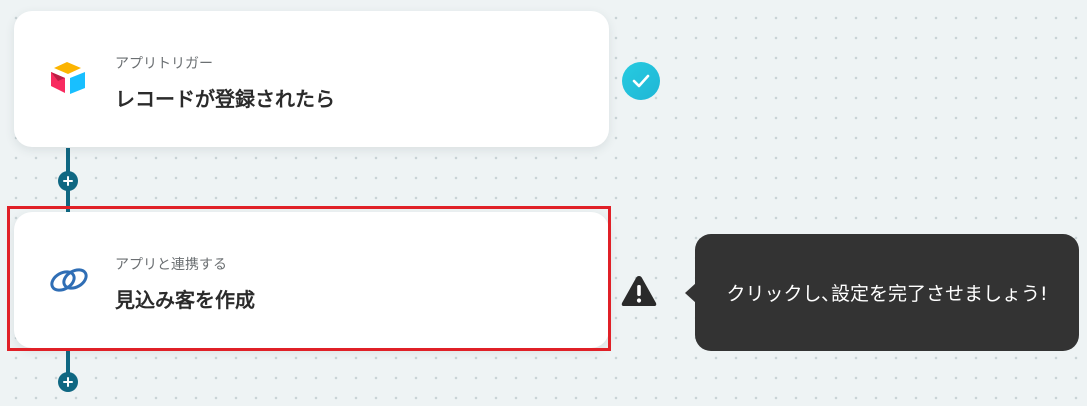  Describe the element at coordinates (69, 79) in the screenshot. I see `airtable-logo-icon` at that location.